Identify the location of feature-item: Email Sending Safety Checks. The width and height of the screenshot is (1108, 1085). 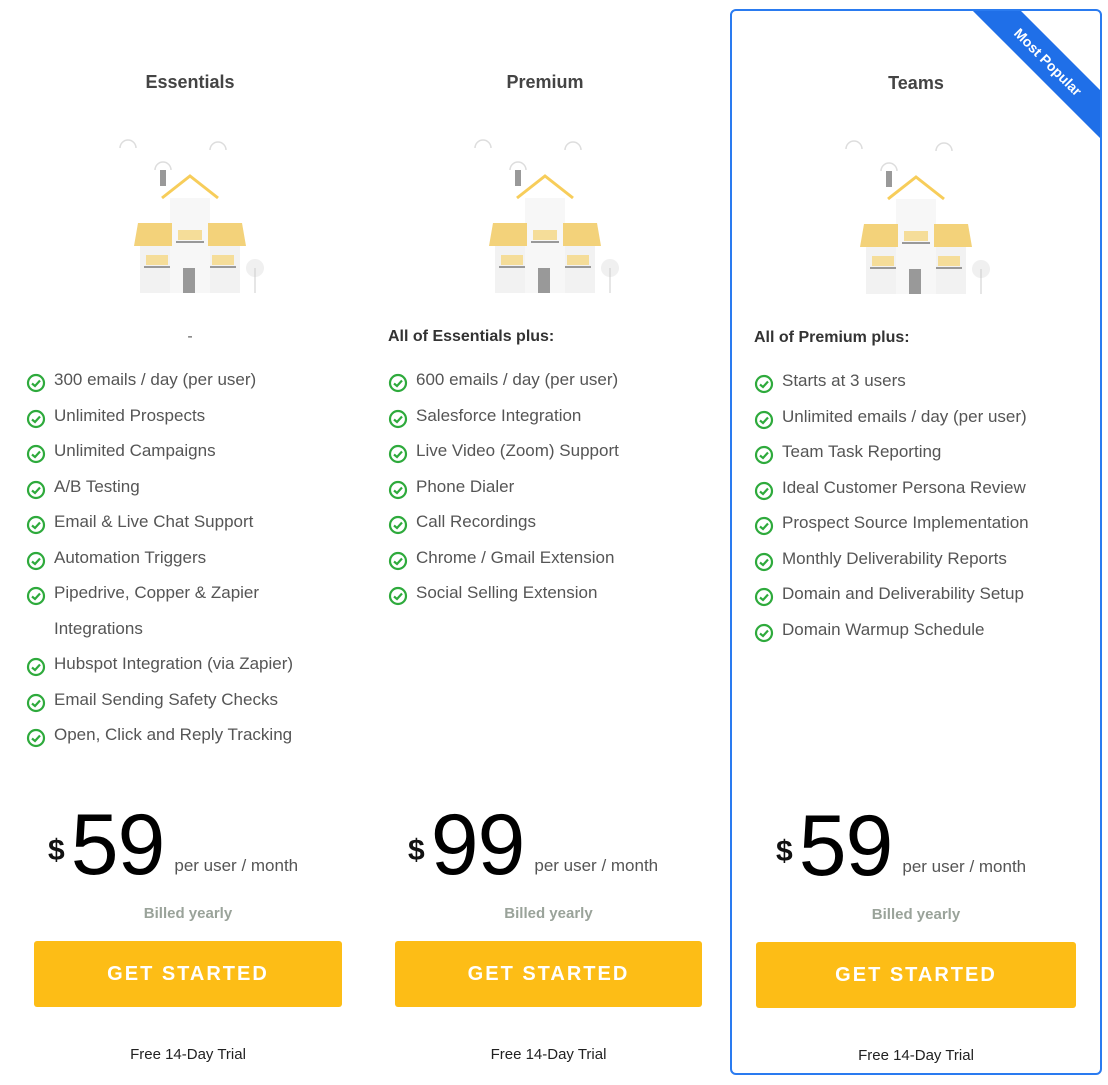
(189, 700).